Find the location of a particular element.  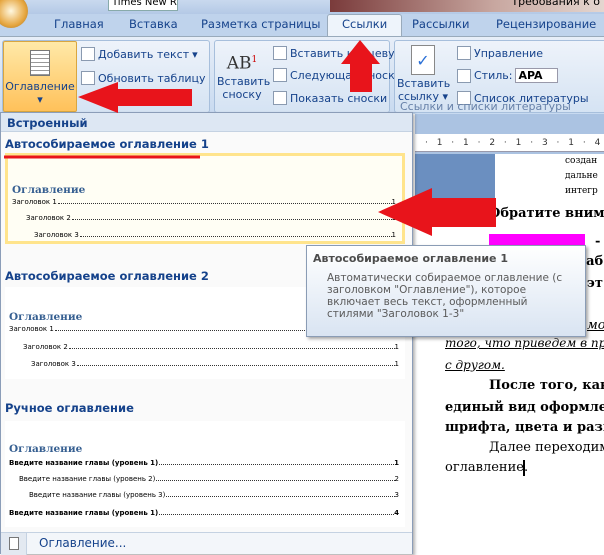

toc-button: Оглавление ▾ is located at coordinates (40, 76).